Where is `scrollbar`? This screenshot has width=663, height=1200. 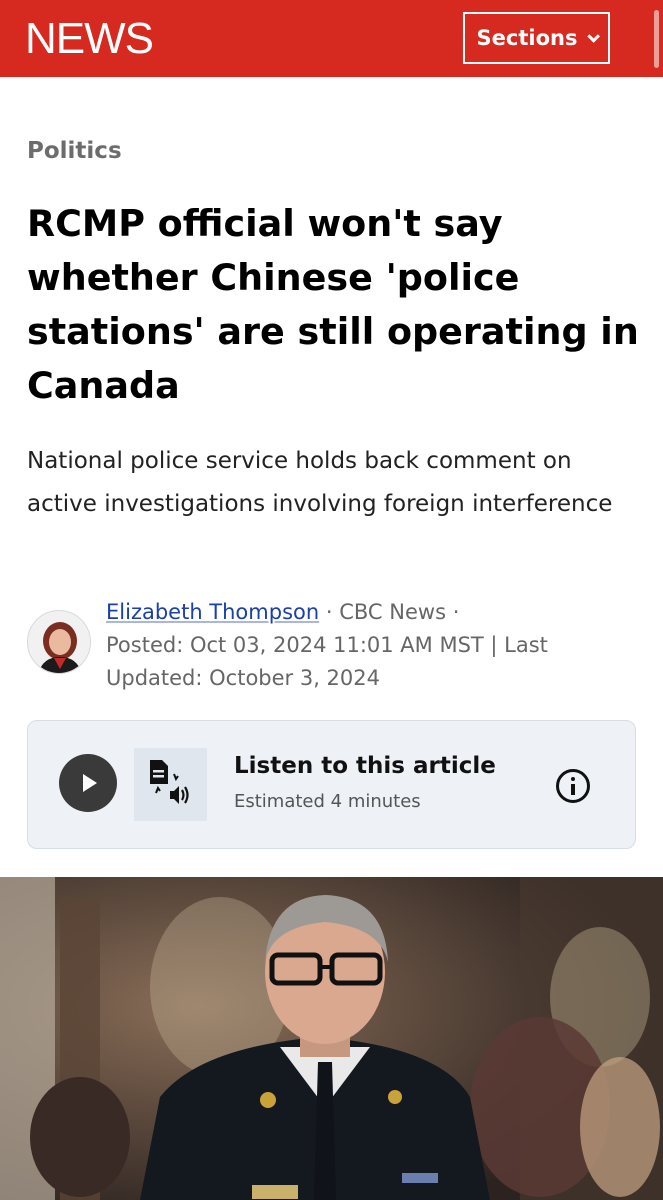
scrollbar is located at coordinates (656, 39).